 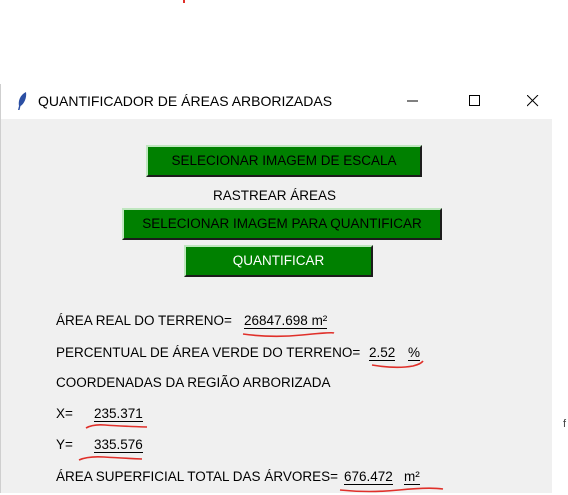 I want to click on stray-text: f, so click(x=565, y=424).